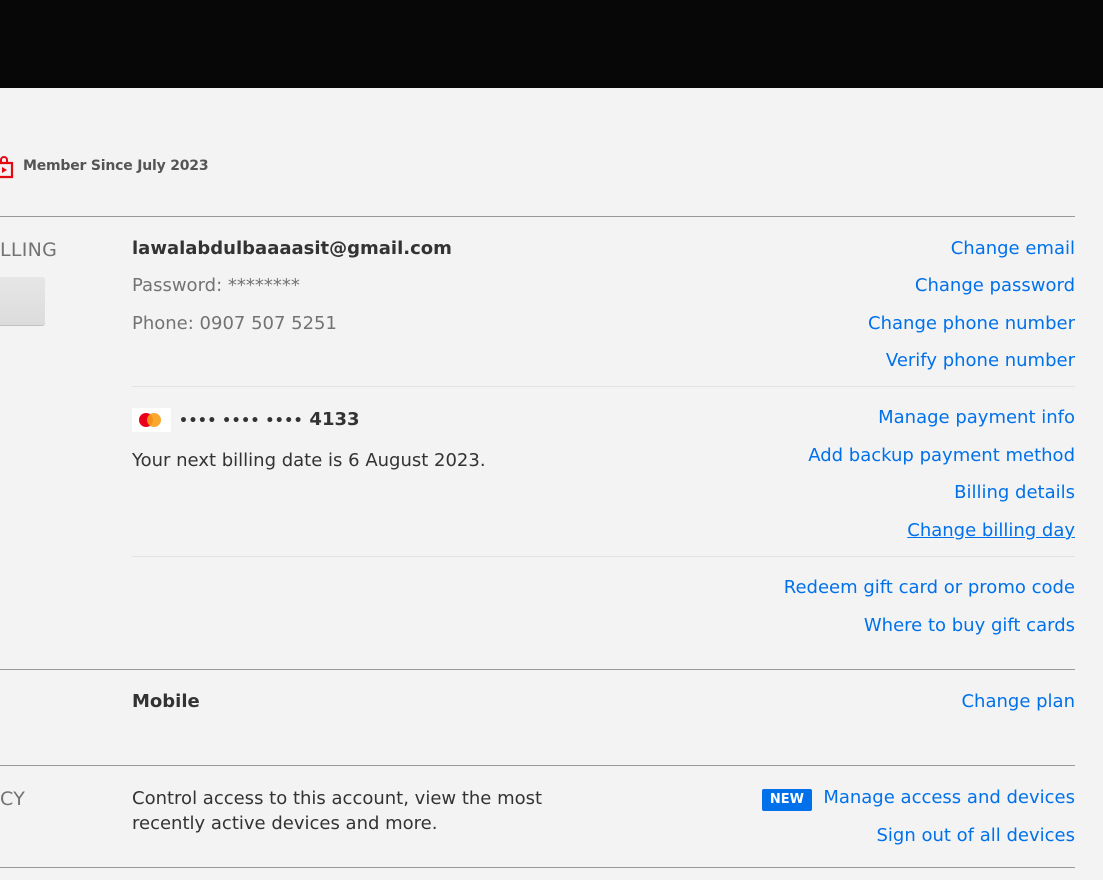 The image size is (1103, 880). What do you see at coordinates (241, 421) in the screenshot?
I see `card-masked-digits: •••• •••• ••••` at bounding box center [241, 421].